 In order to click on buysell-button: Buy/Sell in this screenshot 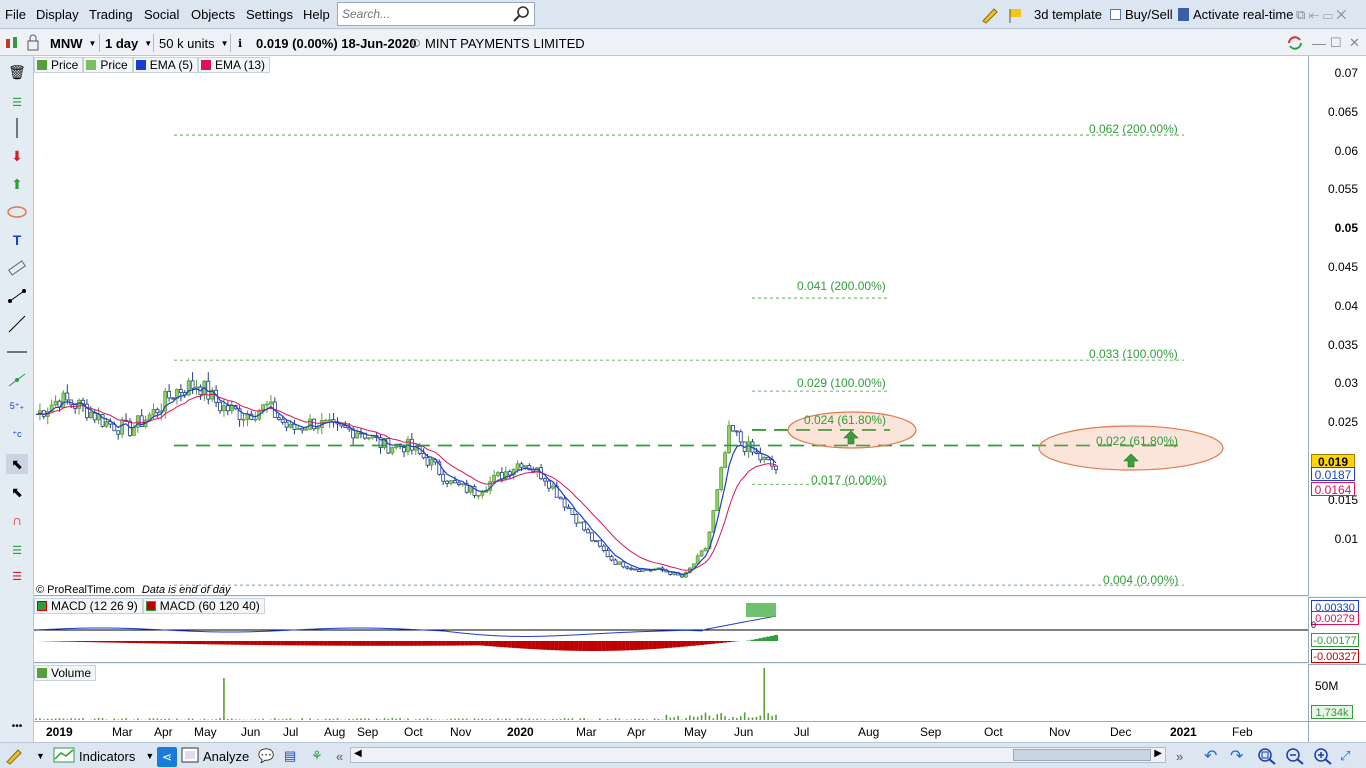, I will do `click(1141, 14)`.